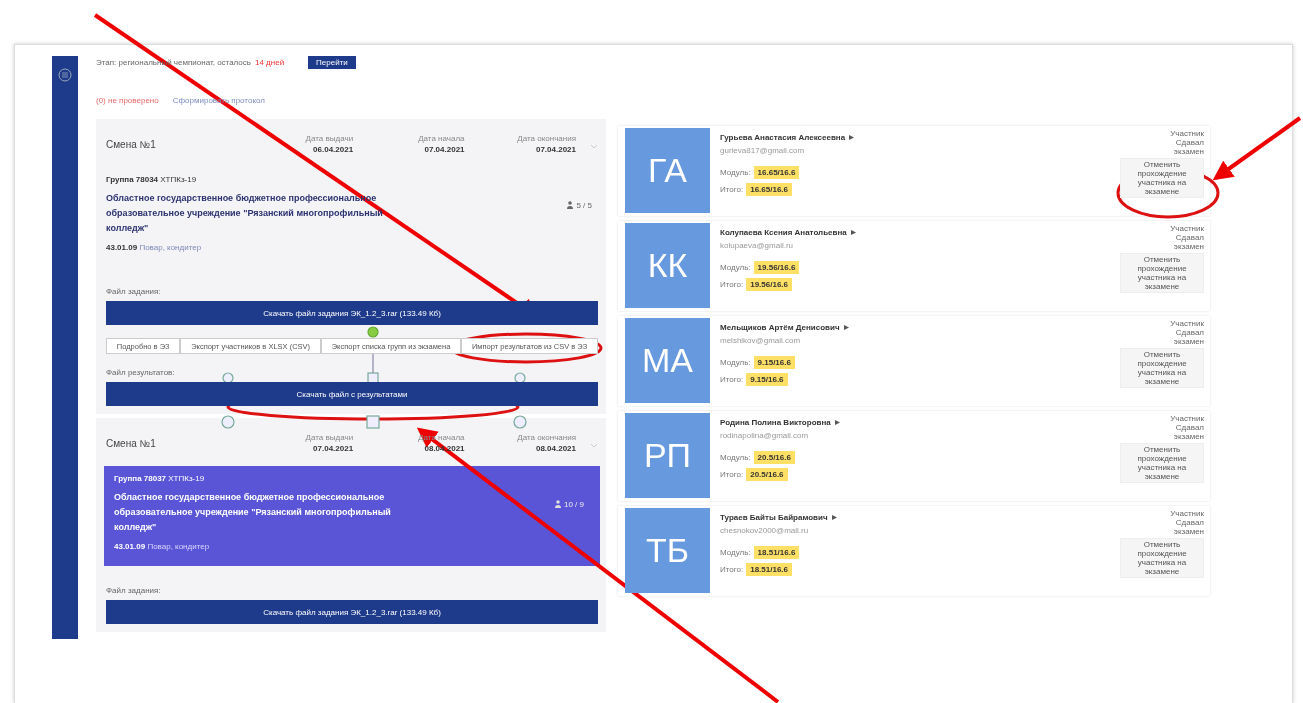 The height and width of the screenshot is (703, 1303). What do you see at coordinates (441, 138) in the screenshot?
I see `date-label: Дата начала` at bounding box center [441, 138].